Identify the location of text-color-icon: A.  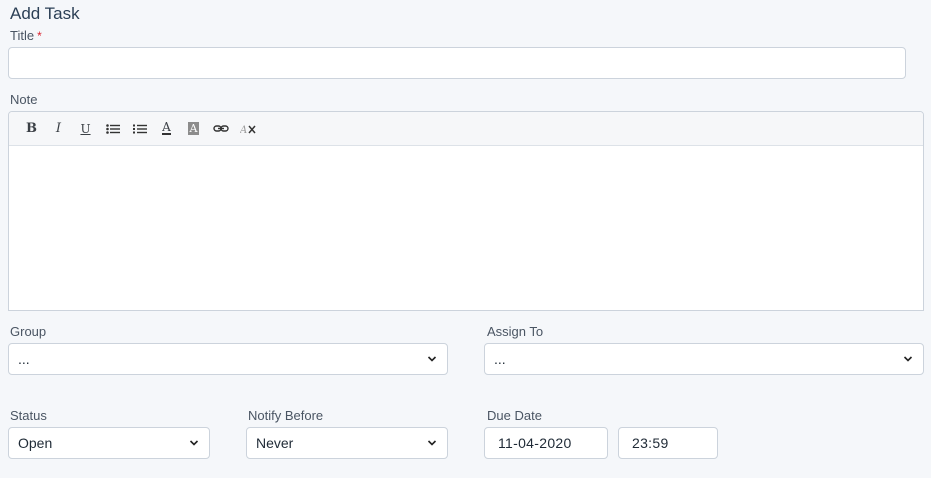
(166, 129).